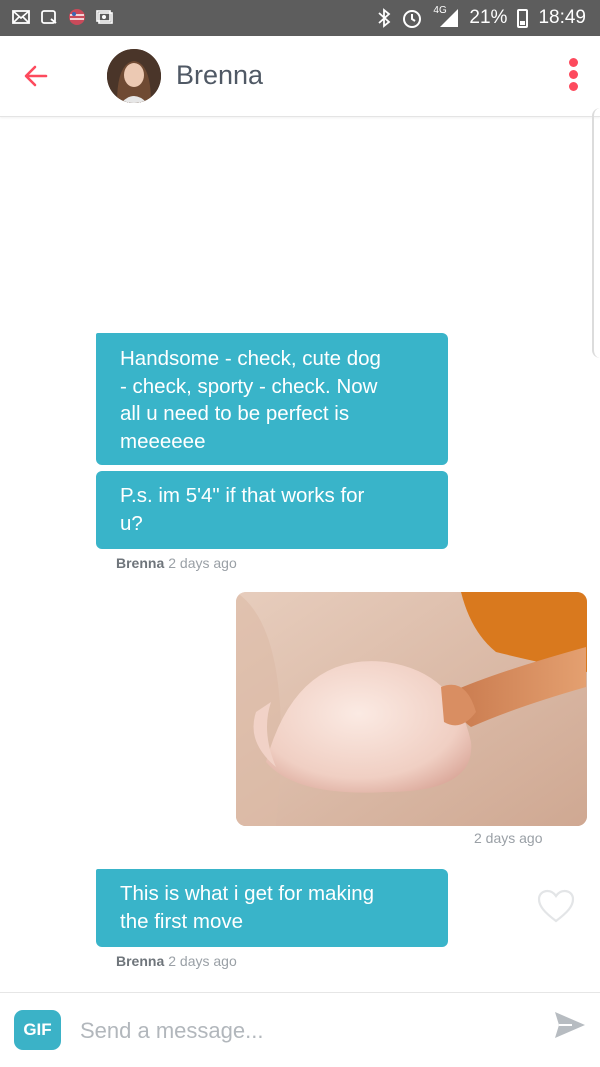  Describe the element at coordinates (131, 523) in the screenshot. I see `message-line: u?` at that location.